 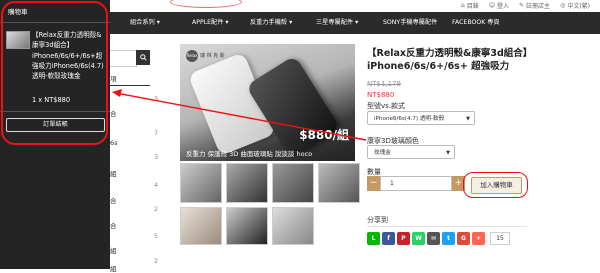 What do you see at coordinates (373, 238) in the screenshot?
I see `line-icon: L` at bounding box center [373, 238].